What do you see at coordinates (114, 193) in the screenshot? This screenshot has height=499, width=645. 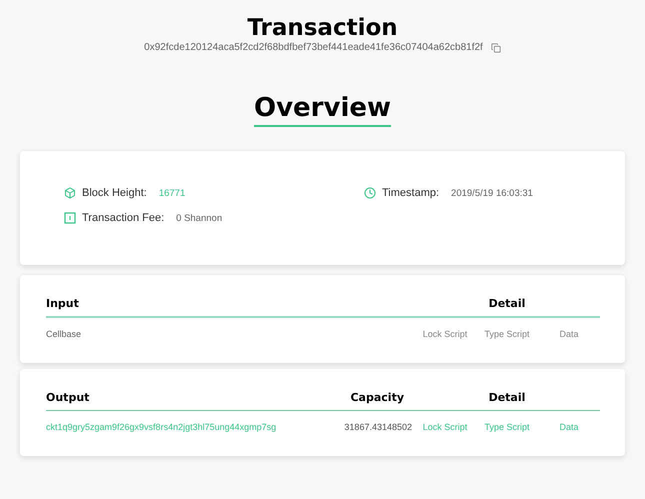 I see `field-label: Block Height:` at bounding box center [114, 193].